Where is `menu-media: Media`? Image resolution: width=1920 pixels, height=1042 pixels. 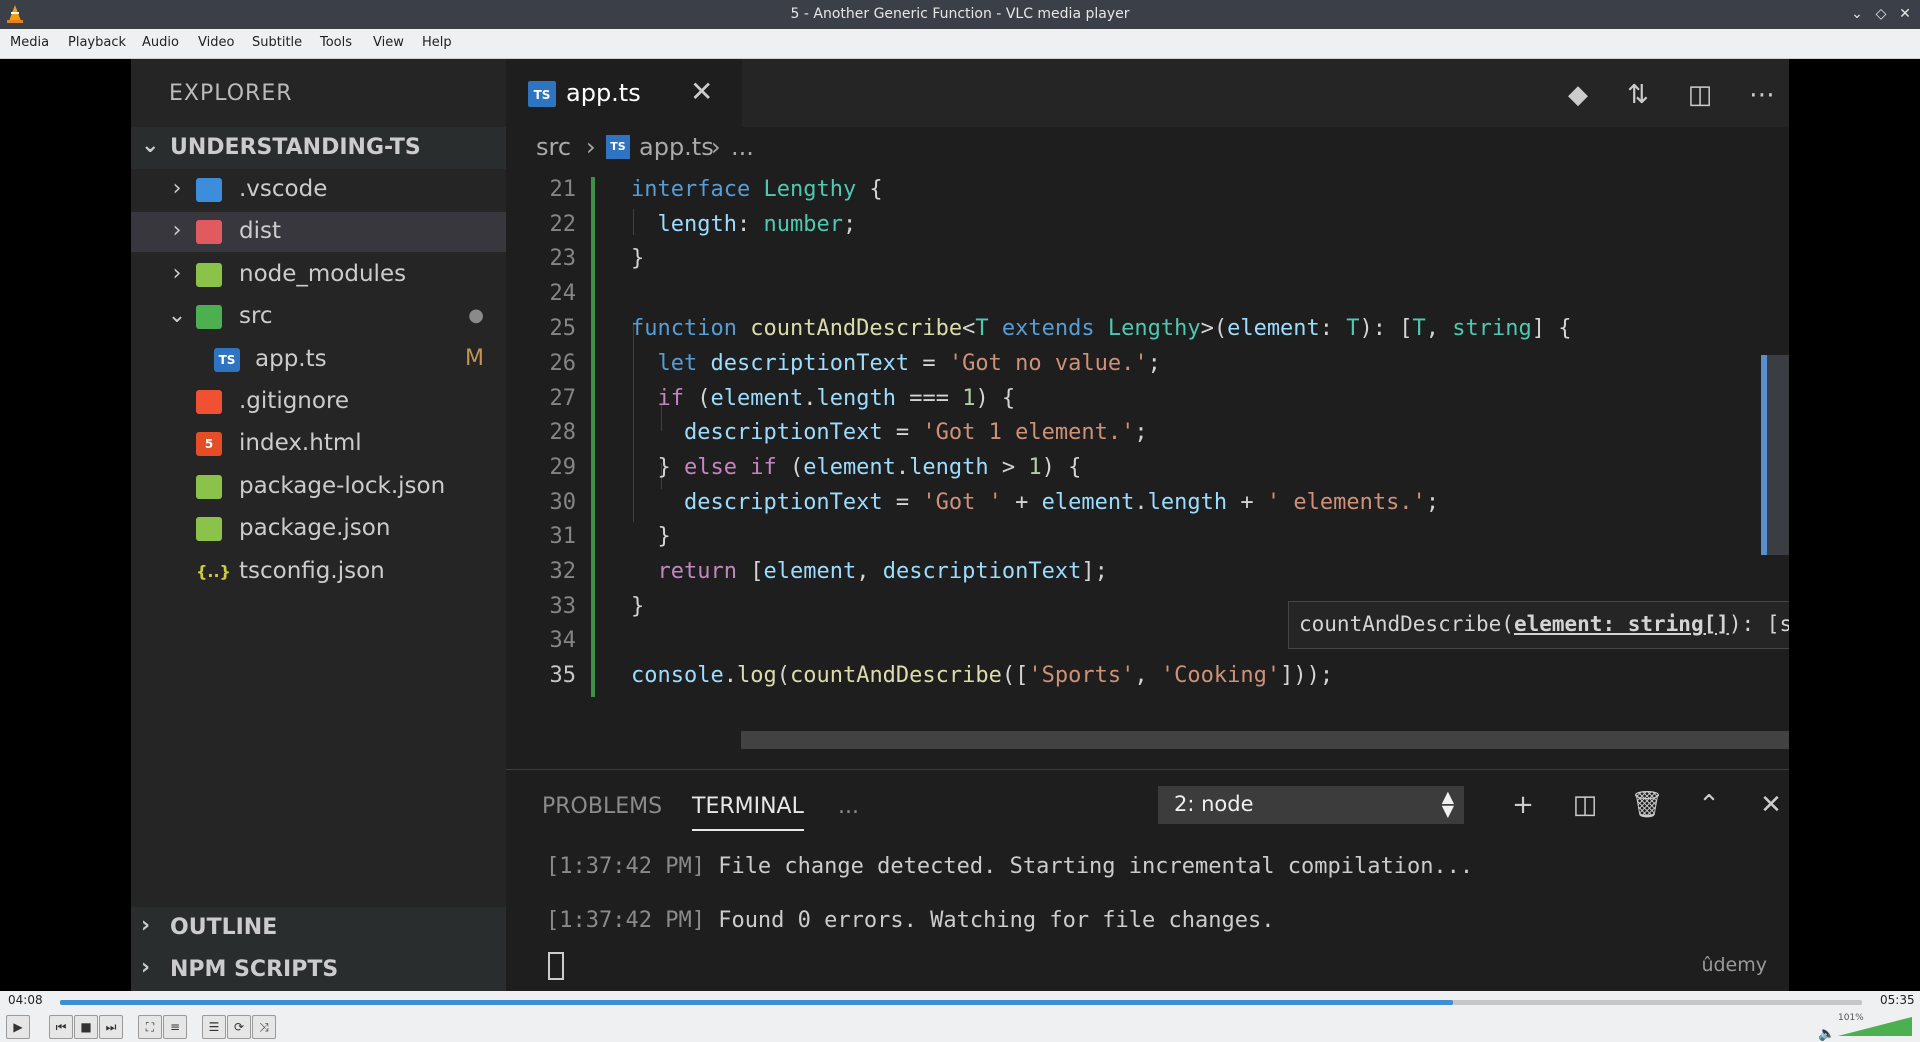
menu-media: Media is located at coordinates (29, 42).